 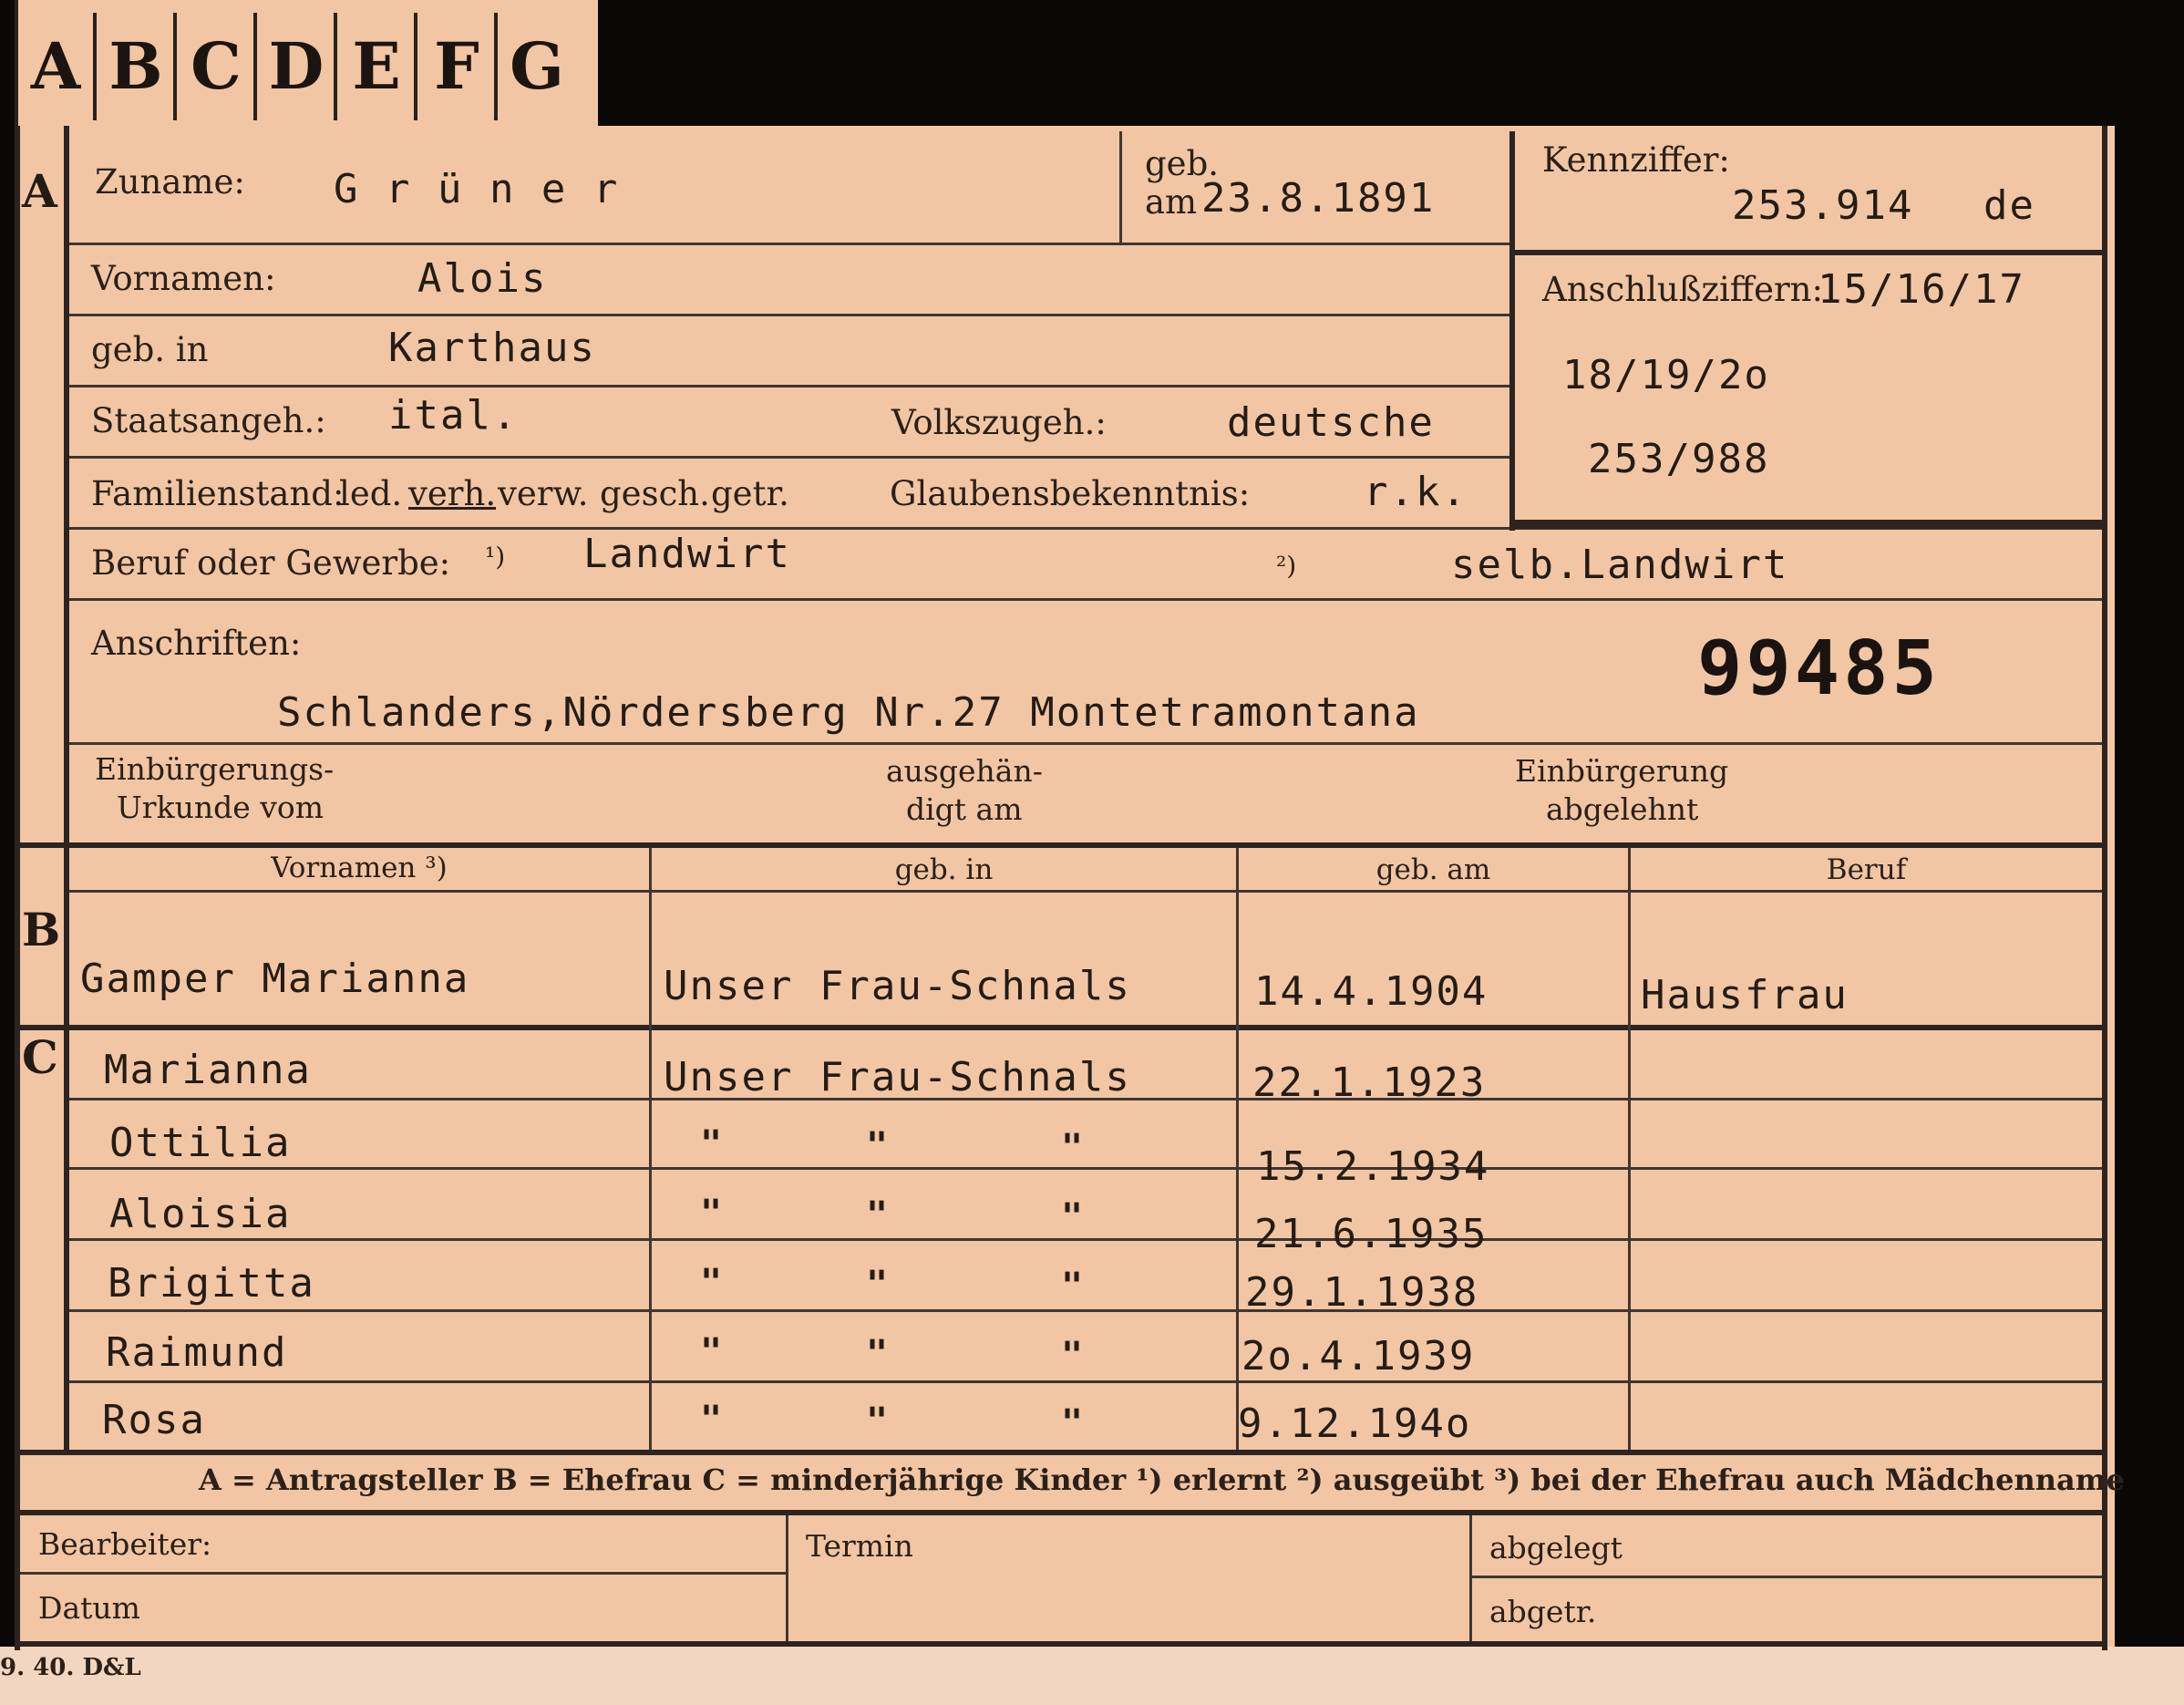 I want to click on ref-box-bottom, so click(x=1806, y=524).